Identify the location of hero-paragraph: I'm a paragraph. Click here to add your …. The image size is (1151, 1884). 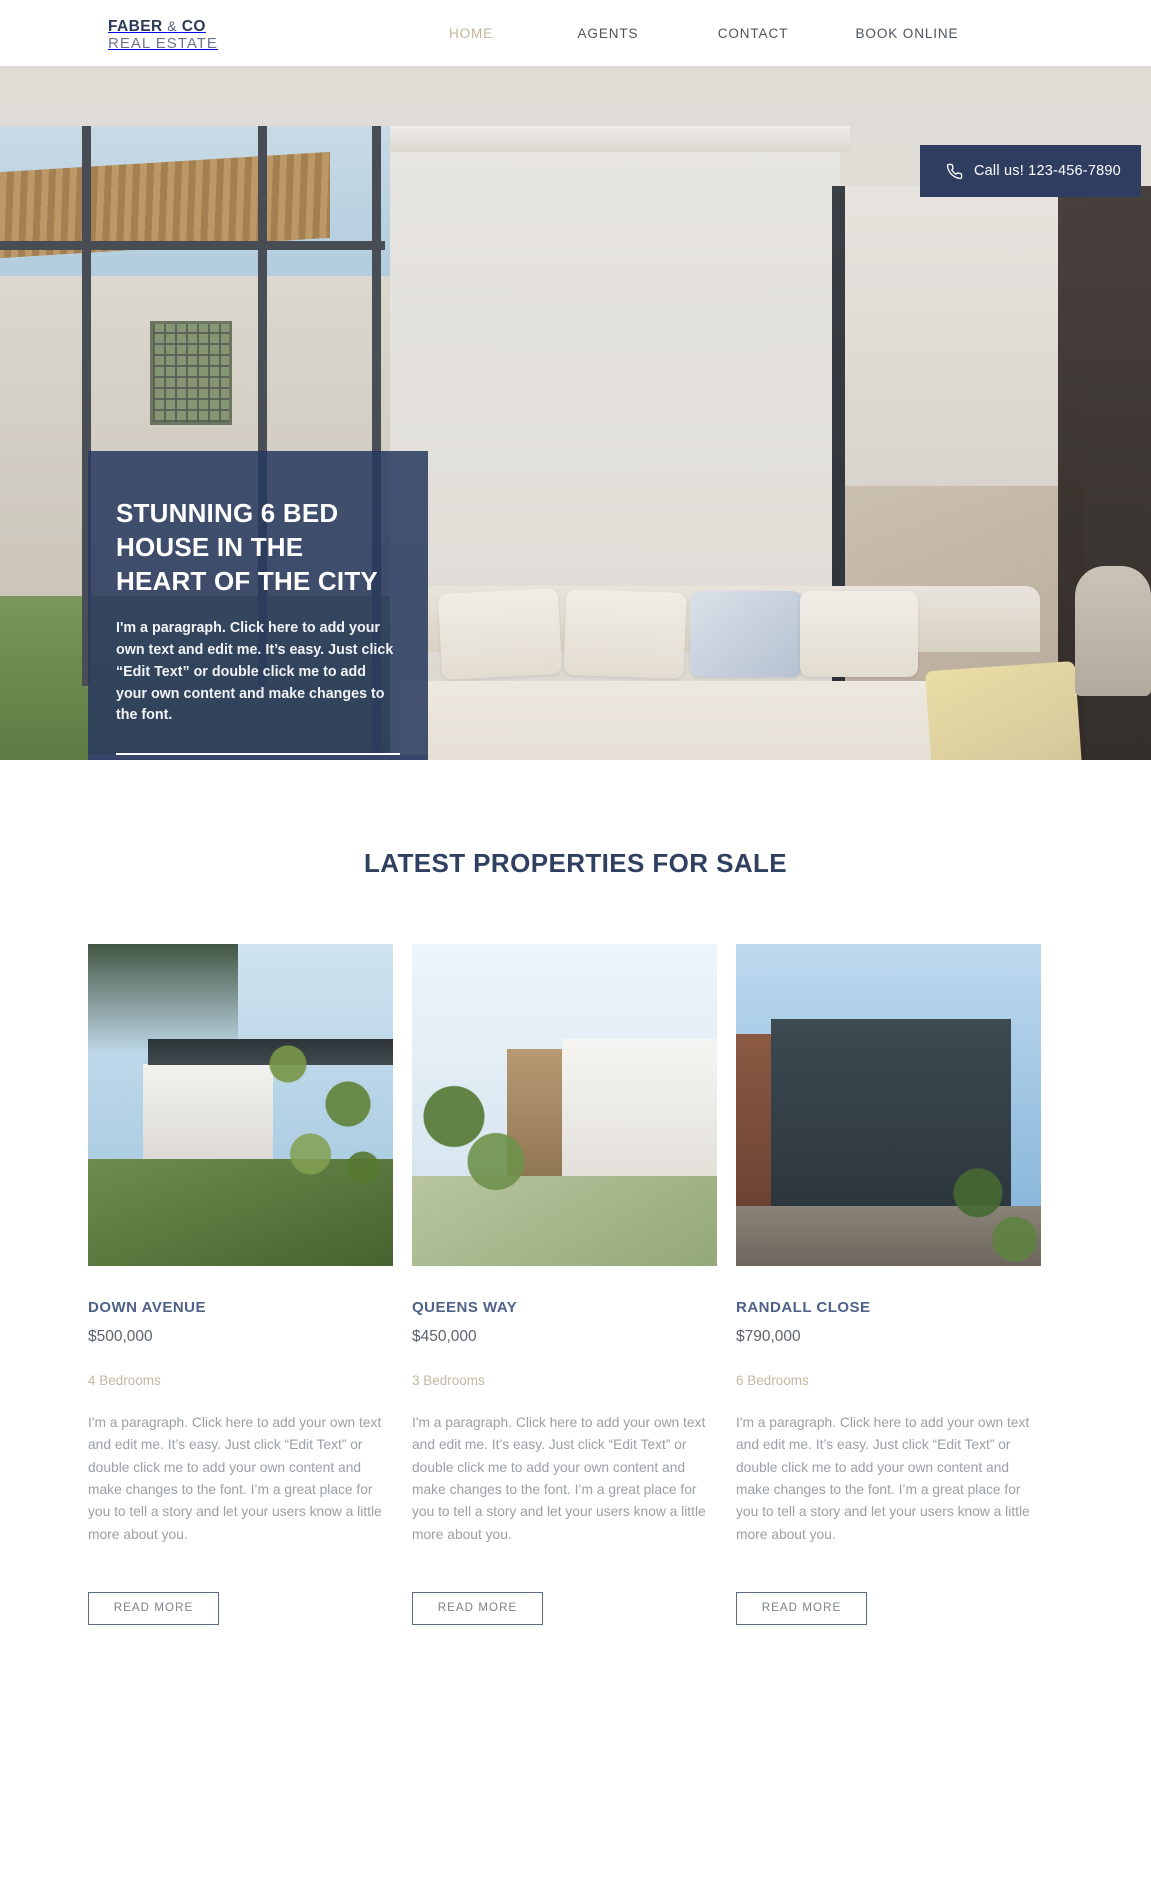
(255, 672).